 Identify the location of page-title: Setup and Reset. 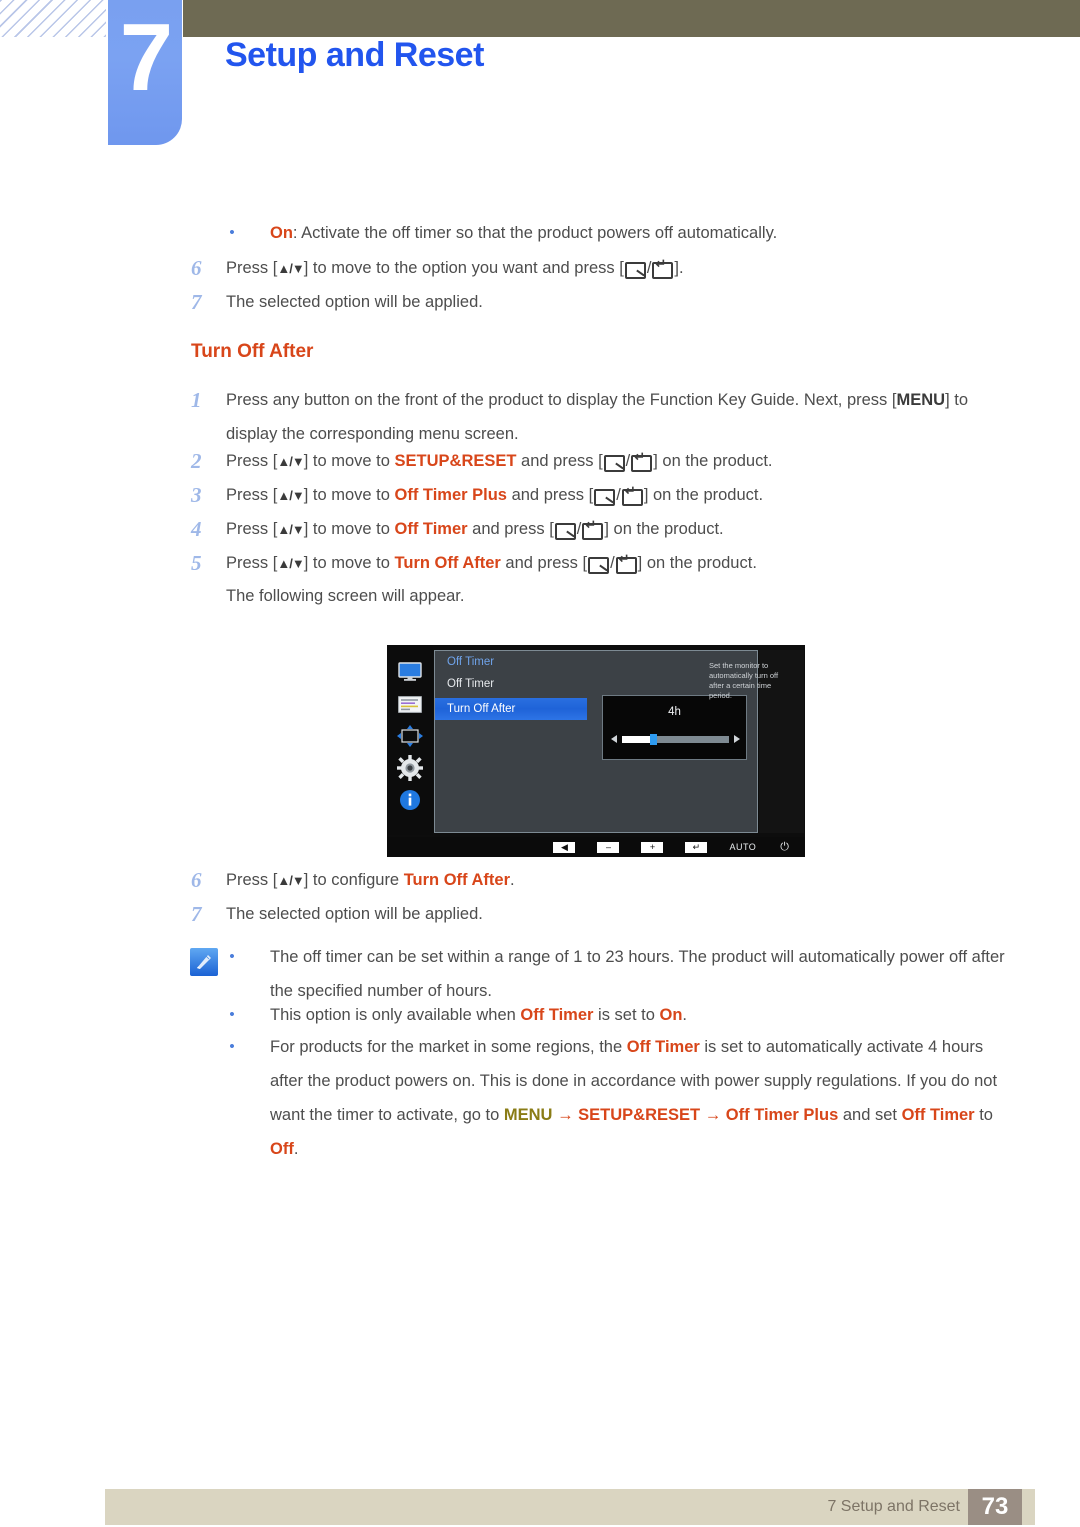
(354, 55).